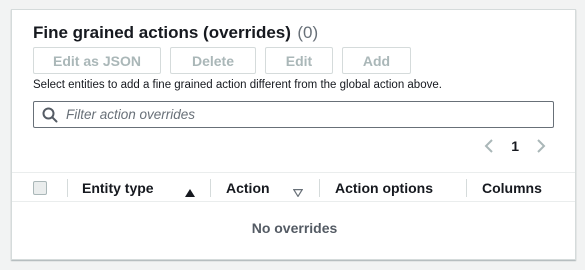 This screenshot has width=585, height=270. I want to click on empty-state-text: No overrides, so click(294, 228).